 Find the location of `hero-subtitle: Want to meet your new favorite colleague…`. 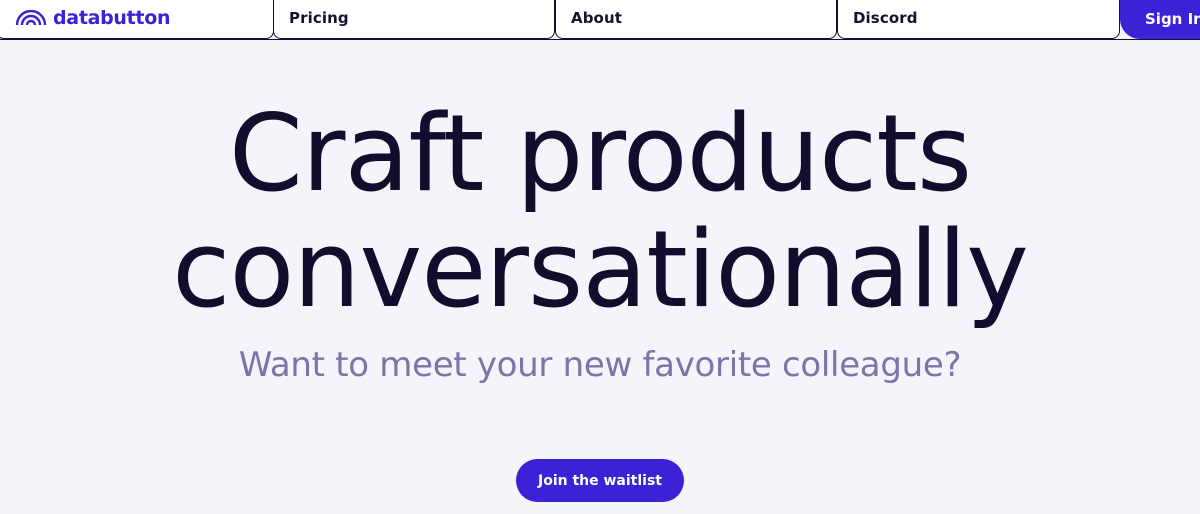

hero-subtitle: Want to meet your new favorite colleague… is located at coordinates (600, 365).